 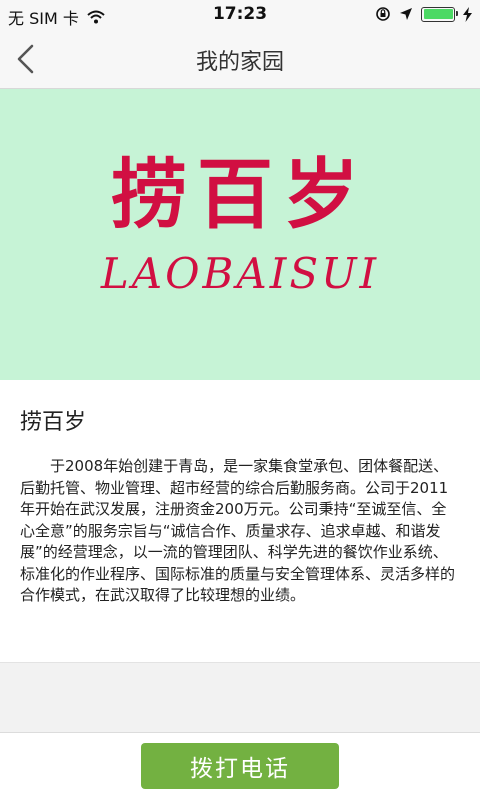 I want to click on status-right, so click(x=423, y=14).